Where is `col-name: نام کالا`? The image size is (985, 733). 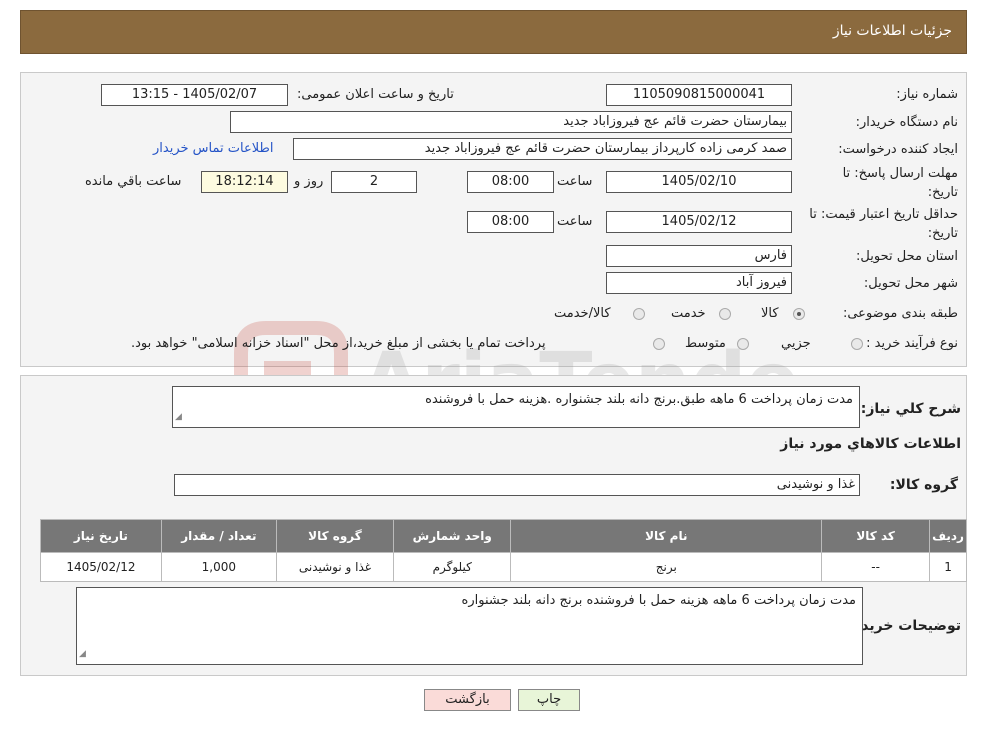
col-name: نام کالا is located at coordinates (666, 536).